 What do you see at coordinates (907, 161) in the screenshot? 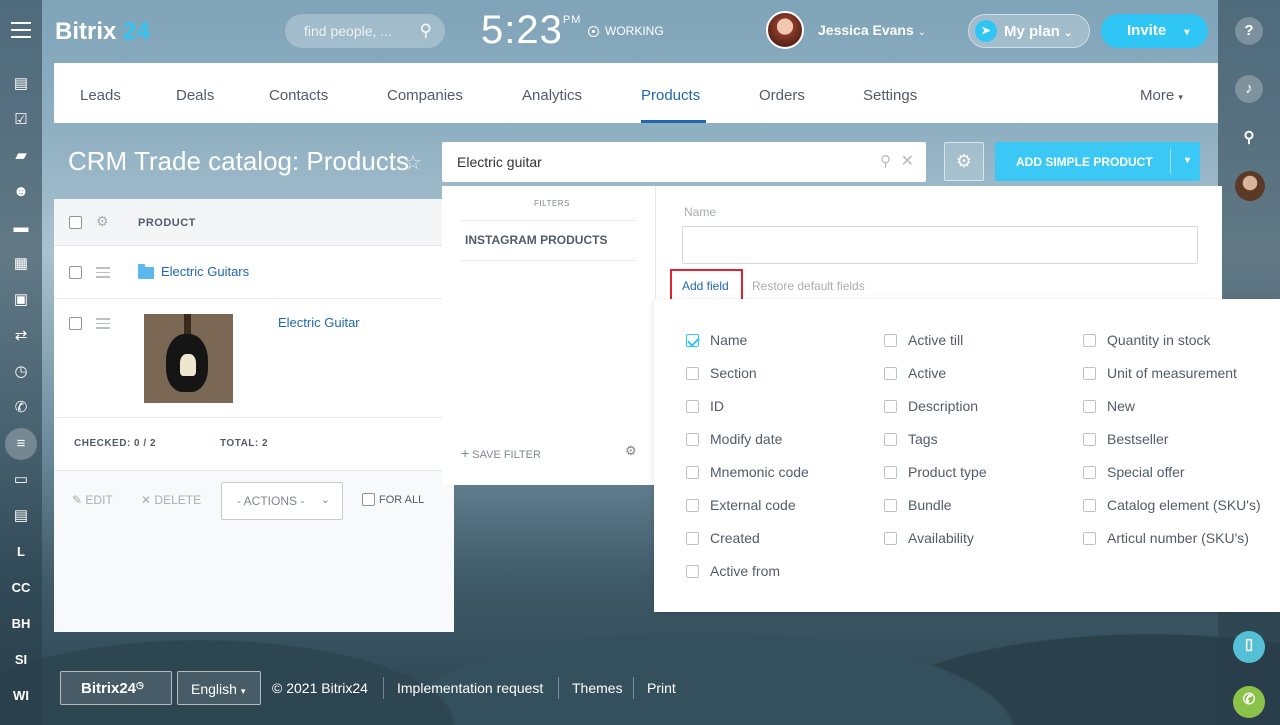
I see `close-icon: ✕` at bounding box center [907, 161].